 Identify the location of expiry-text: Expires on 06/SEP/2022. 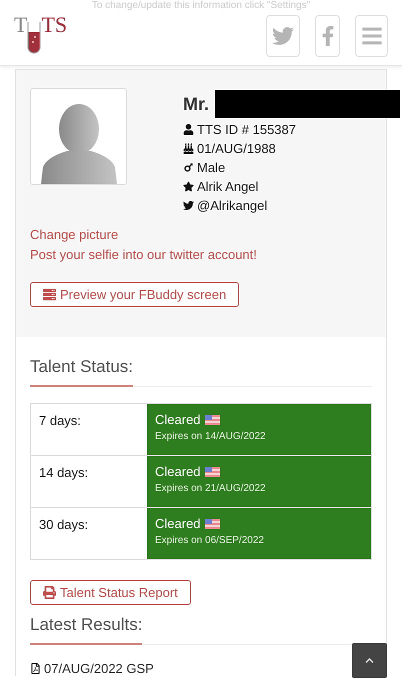
(210, 540).